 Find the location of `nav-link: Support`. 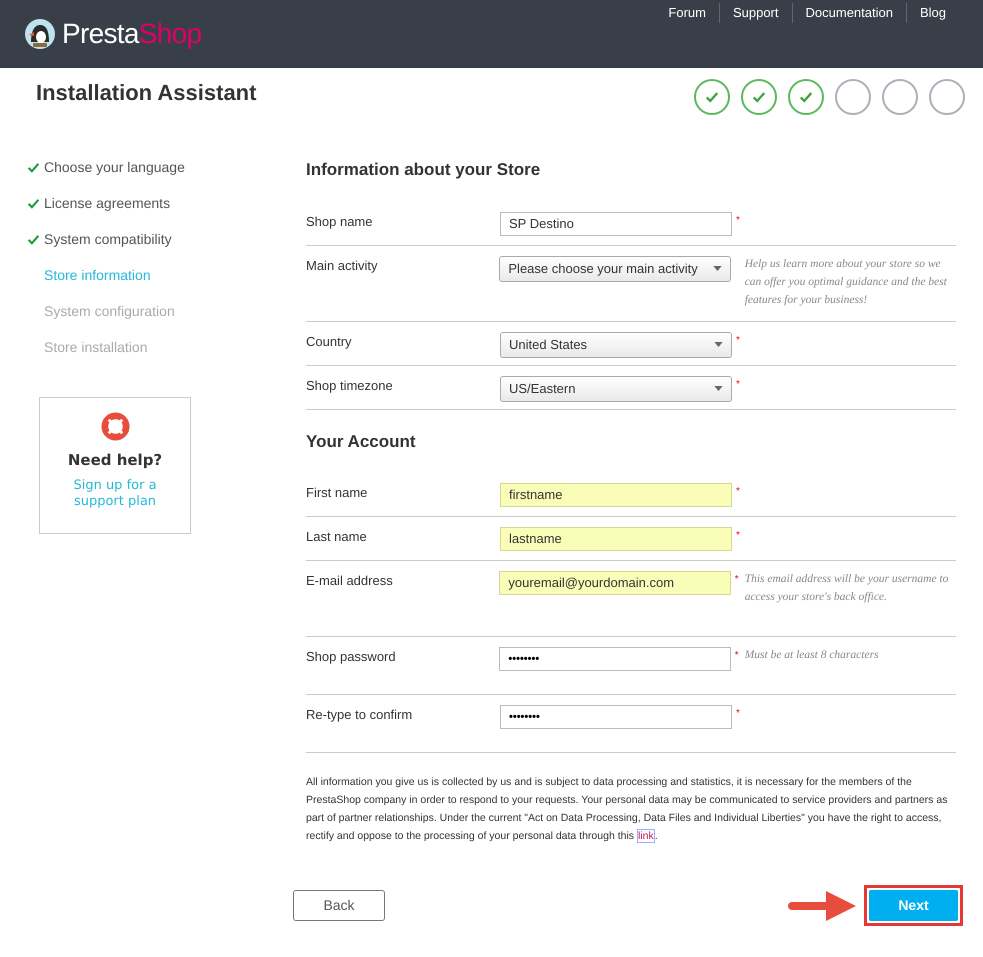

nav-link: Support is located at coordinates (755, 12).